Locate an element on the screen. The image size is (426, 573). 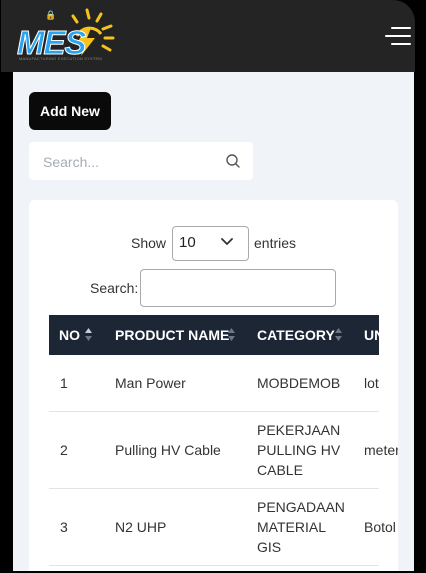
table-search-input is located at coordinates (238, 288).